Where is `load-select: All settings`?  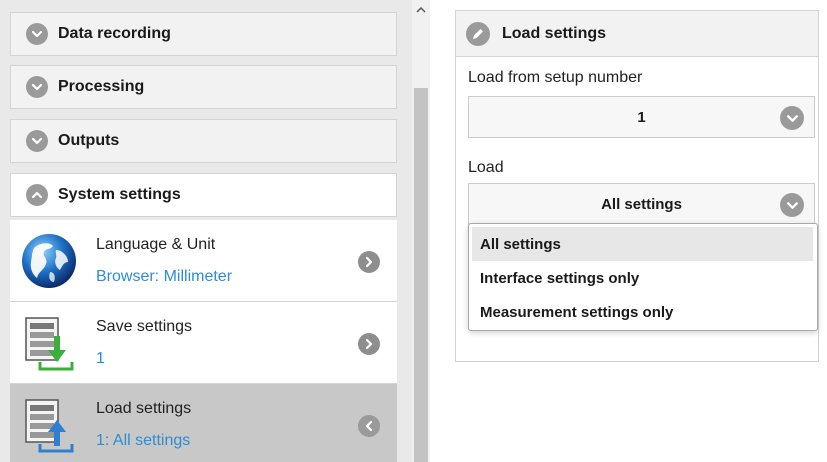 load-select: All settings is located at coordinates (641, 204).